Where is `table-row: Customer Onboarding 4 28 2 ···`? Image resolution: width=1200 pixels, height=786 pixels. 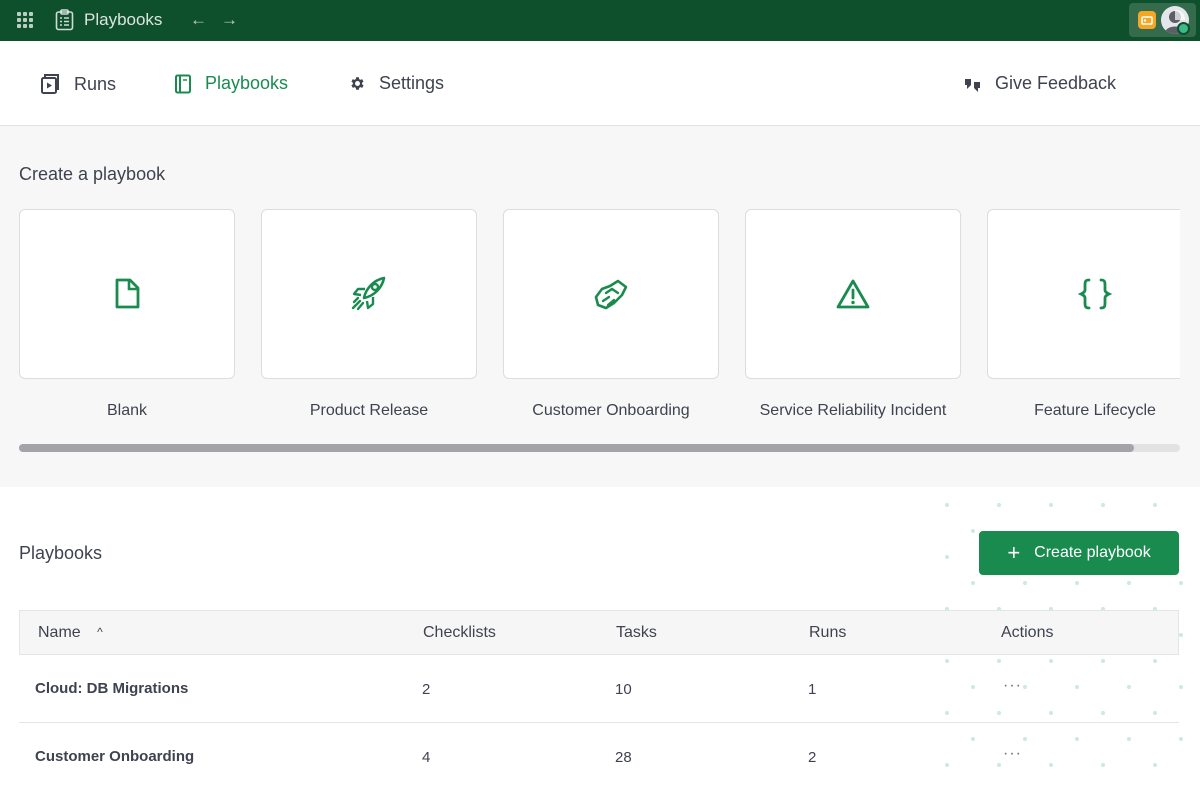
table-row: Customer Onboarding 4 28 2 ··· is located at coordinates (599, 754).